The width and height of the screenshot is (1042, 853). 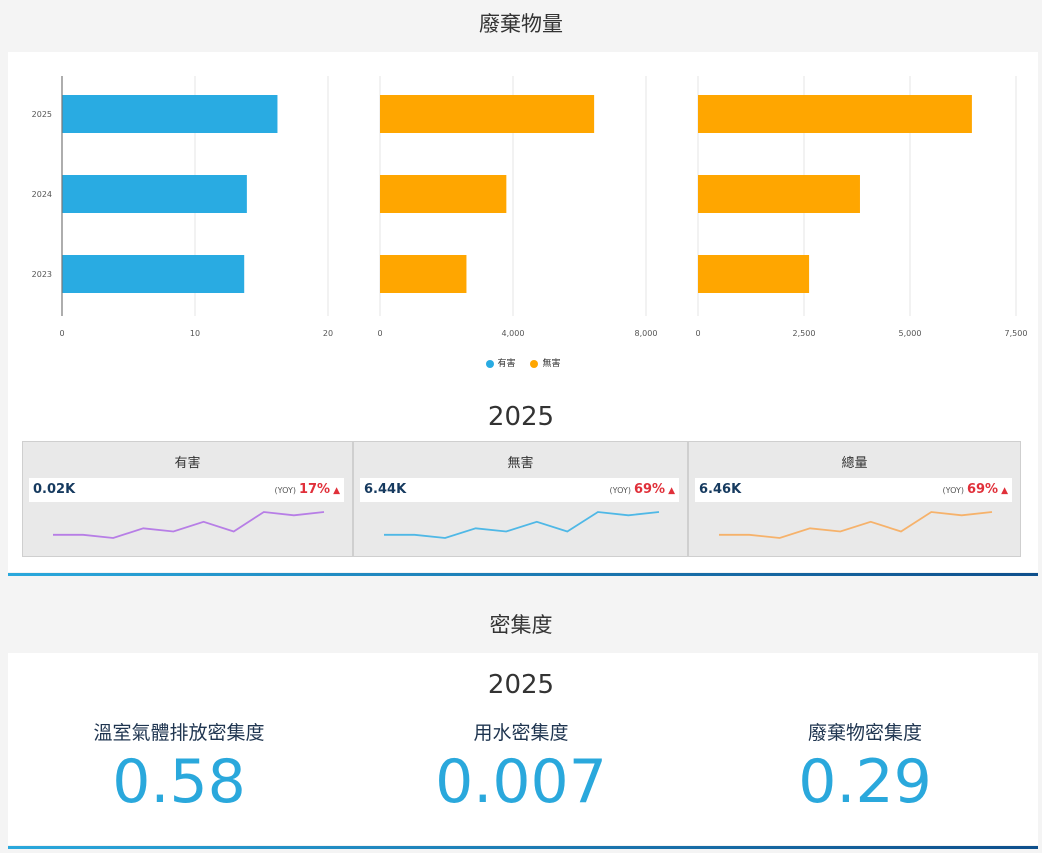 What do you see at coordinates (521, 782) in the screenshot?
I see `metric-value: 0.007` at bounding box center [521, 782].